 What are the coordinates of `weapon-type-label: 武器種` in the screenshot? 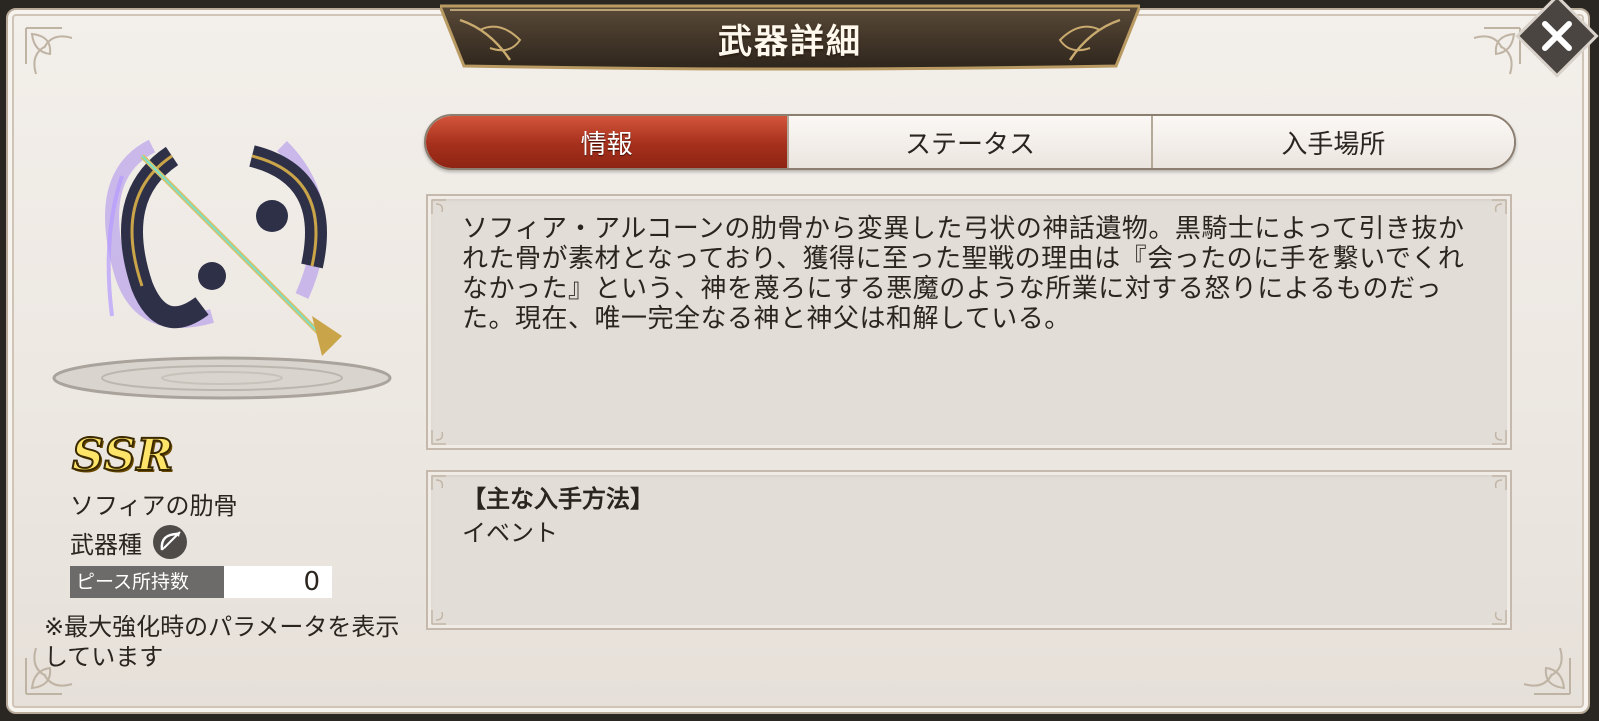 It's located at (106, 544).